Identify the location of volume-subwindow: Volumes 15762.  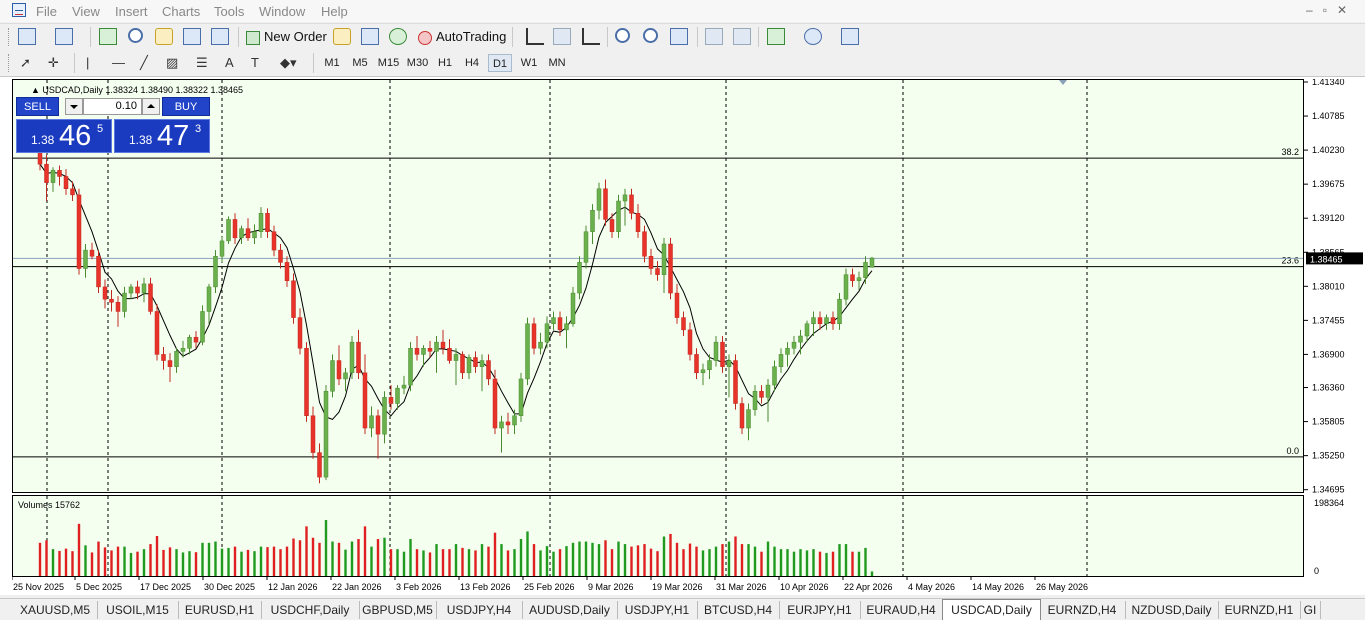
(658, 536).